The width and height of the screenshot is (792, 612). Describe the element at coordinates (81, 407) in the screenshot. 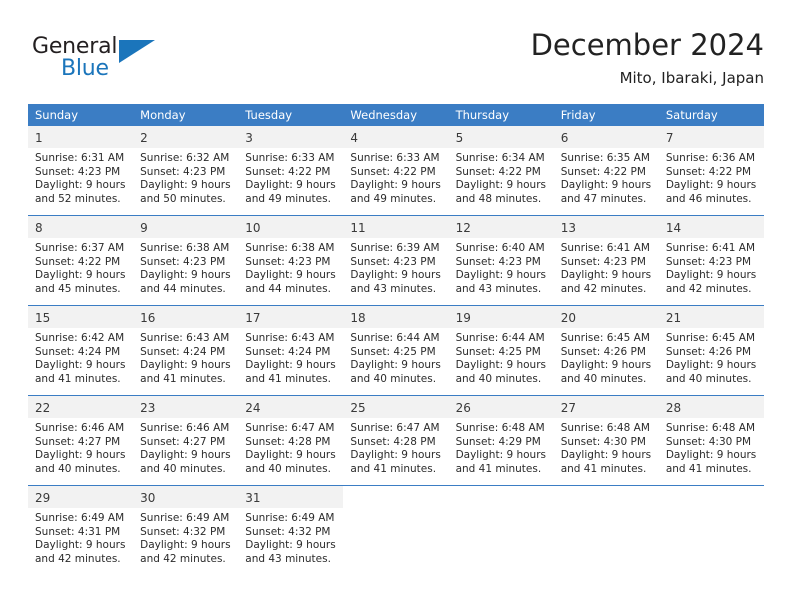

I see `day-number-bar: 22` at that location.